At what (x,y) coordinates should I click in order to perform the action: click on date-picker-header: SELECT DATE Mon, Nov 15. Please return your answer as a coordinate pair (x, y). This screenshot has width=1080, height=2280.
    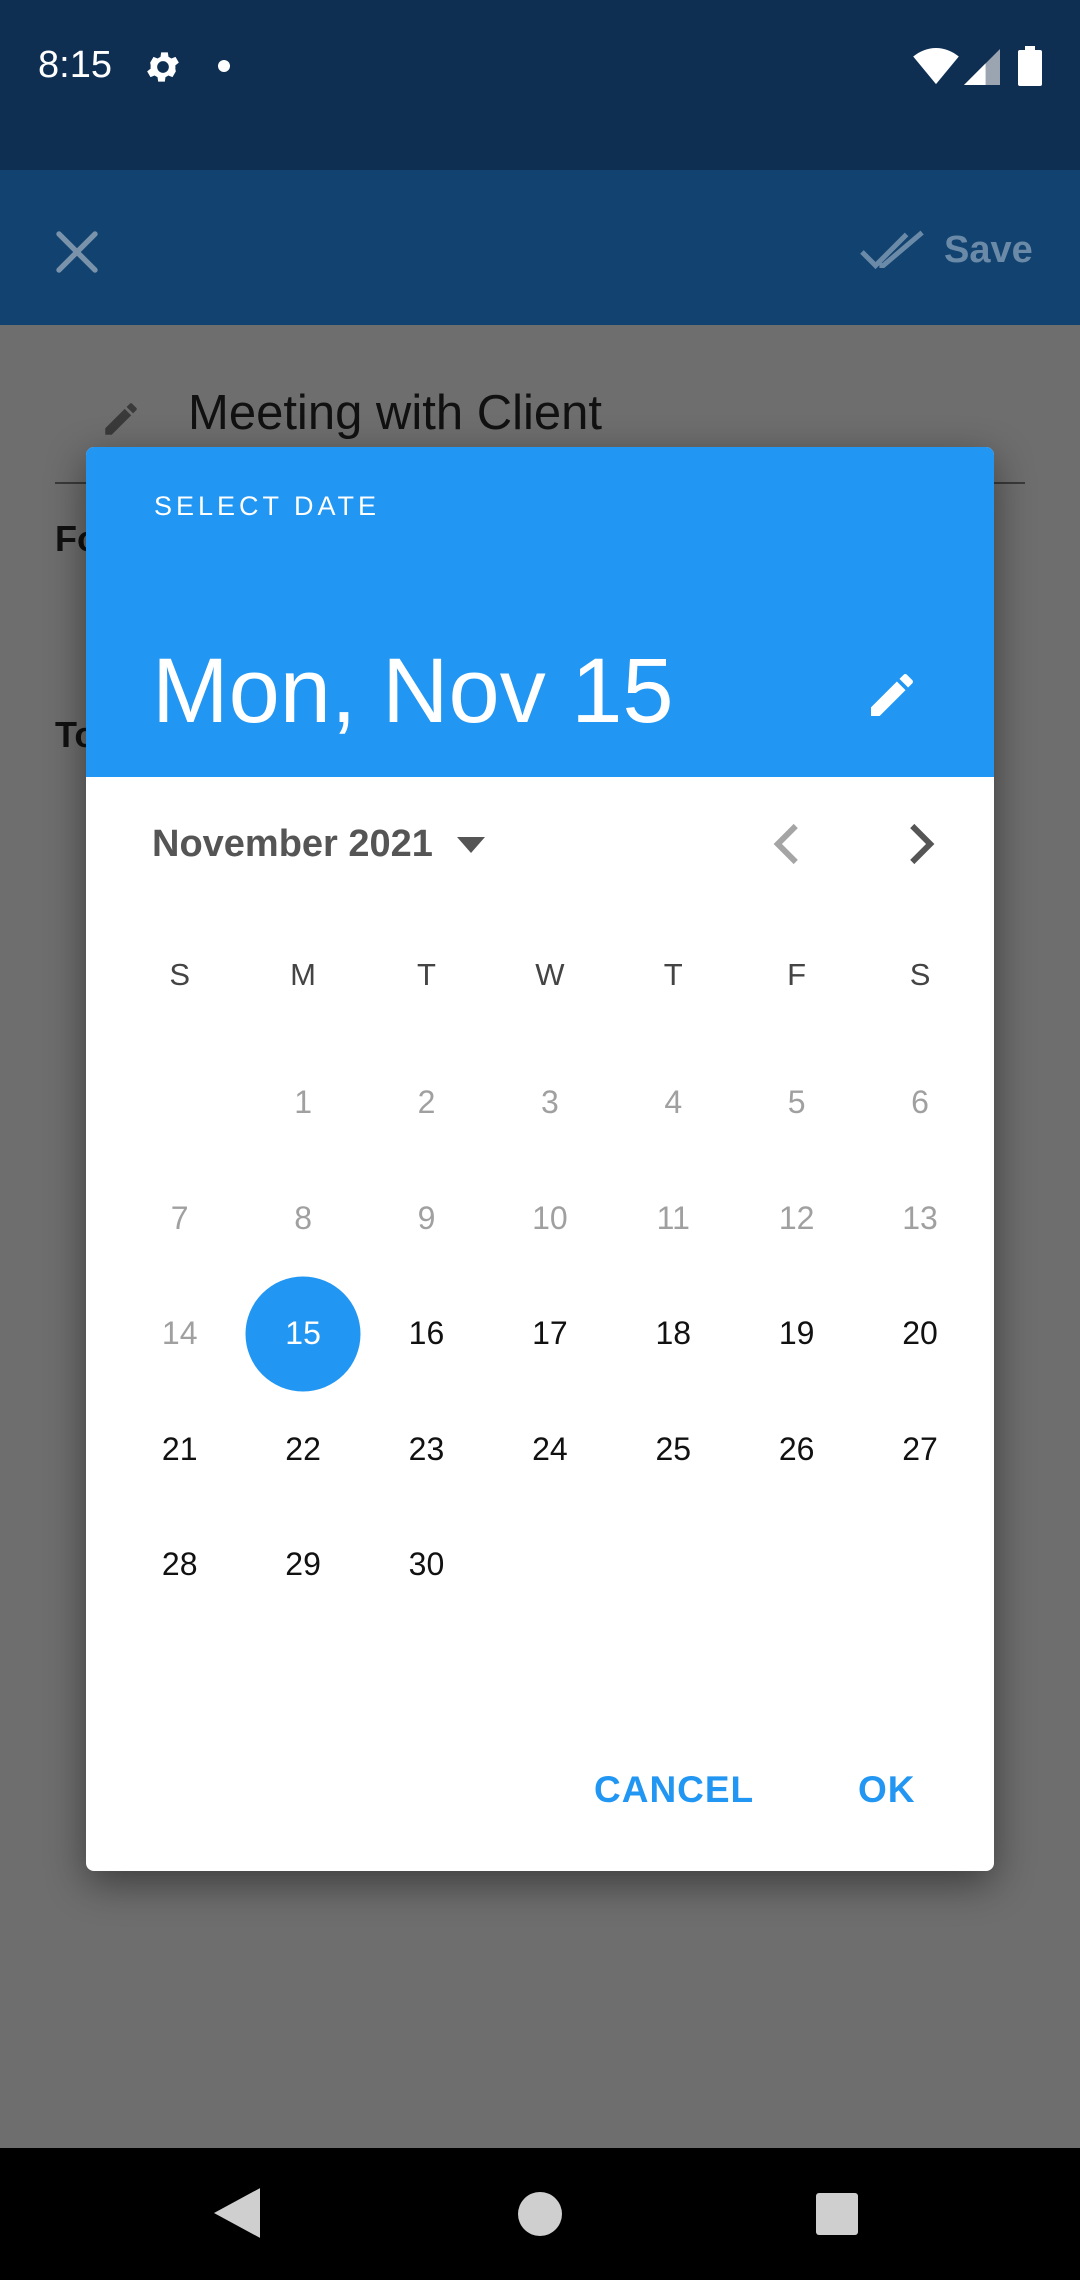
    Looking at the image, I should click on (540, 612).